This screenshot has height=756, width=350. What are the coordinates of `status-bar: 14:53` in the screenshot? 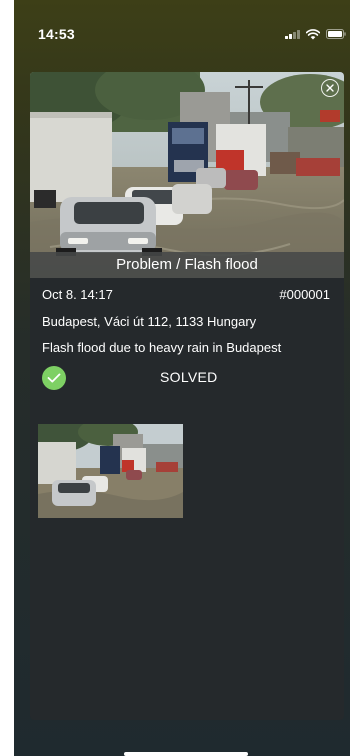 It's located at (182, 22).